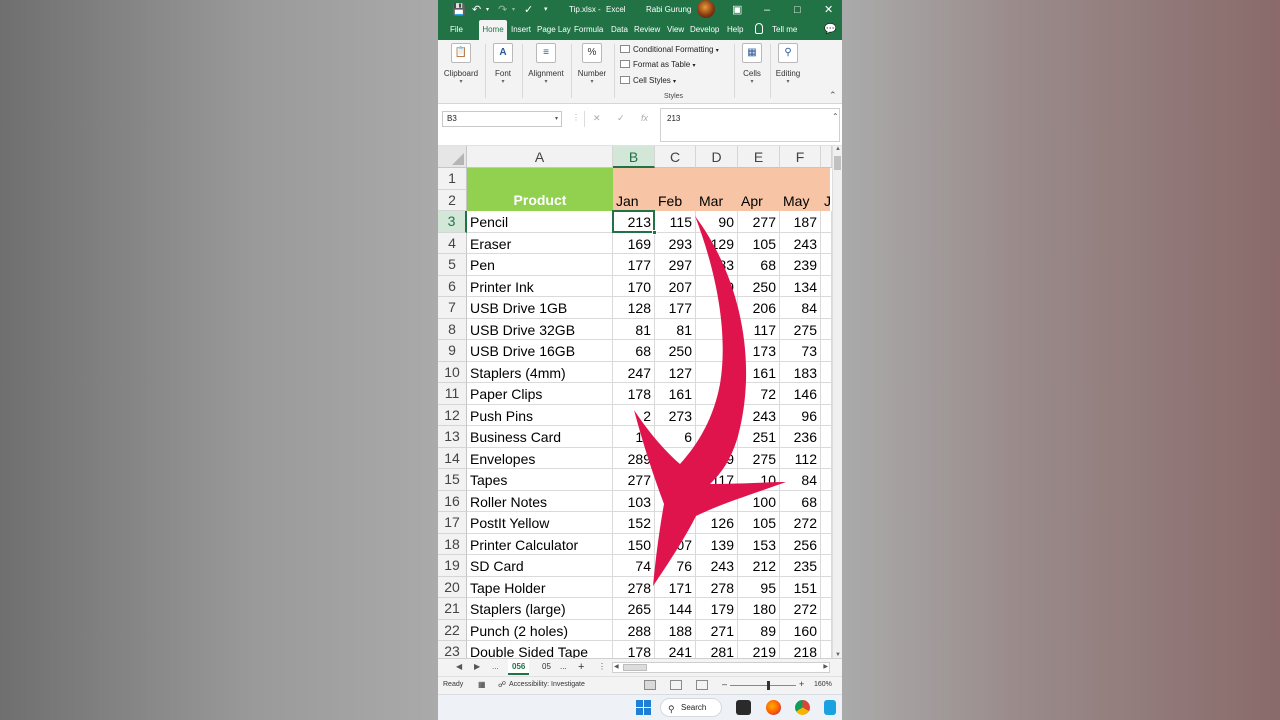 This screenshot has width=1280, height=720. What do you see at coordinates (721, 667) in the screenshot?
I see `horizontal-scrollbar: ◀ ▶` at bounding box center [721, 667].